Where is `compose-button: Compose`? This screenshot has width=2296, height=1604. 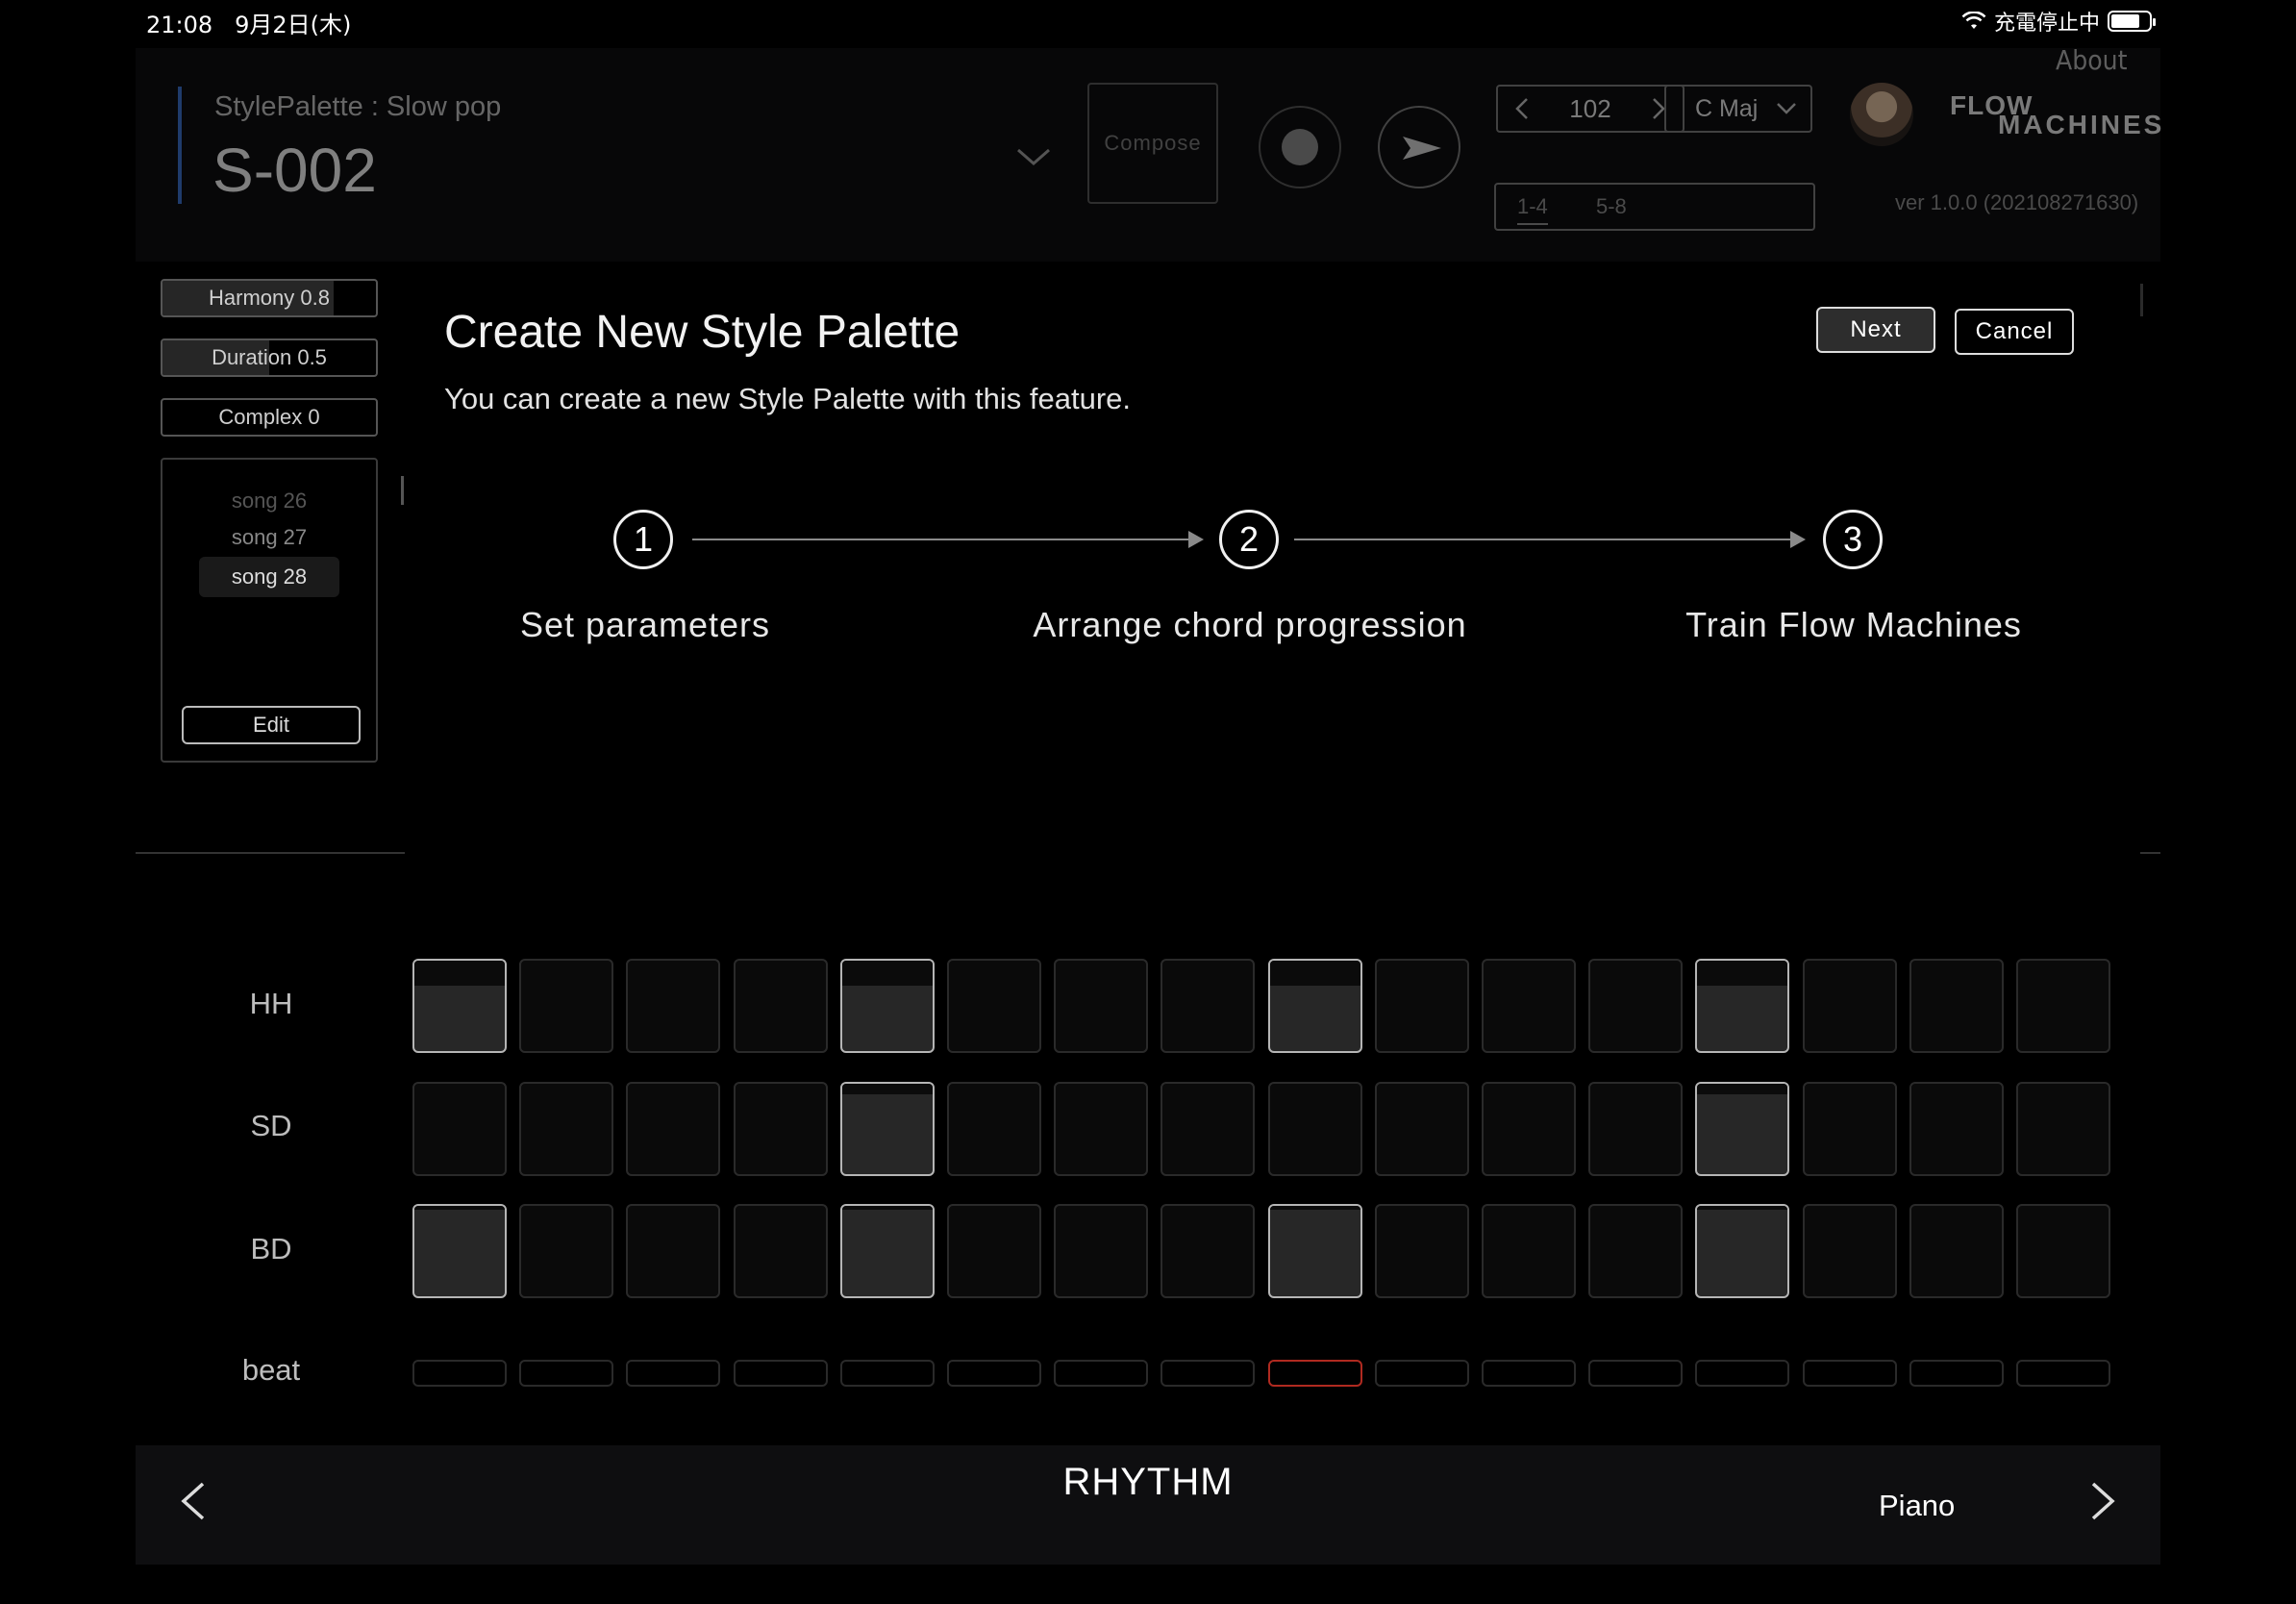 compose-button: Compose is located at coordinates (1152, 143).